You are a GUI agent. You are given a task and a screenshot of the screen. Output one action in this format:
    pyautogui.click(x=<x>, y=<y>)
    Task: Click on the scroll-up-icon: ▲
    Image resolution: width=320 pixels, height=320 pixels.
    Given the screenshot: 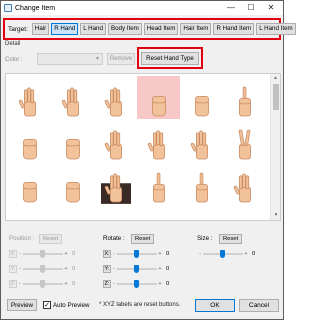 What is the action you would take?
    pyautogui.click(x=275, y=78)
    